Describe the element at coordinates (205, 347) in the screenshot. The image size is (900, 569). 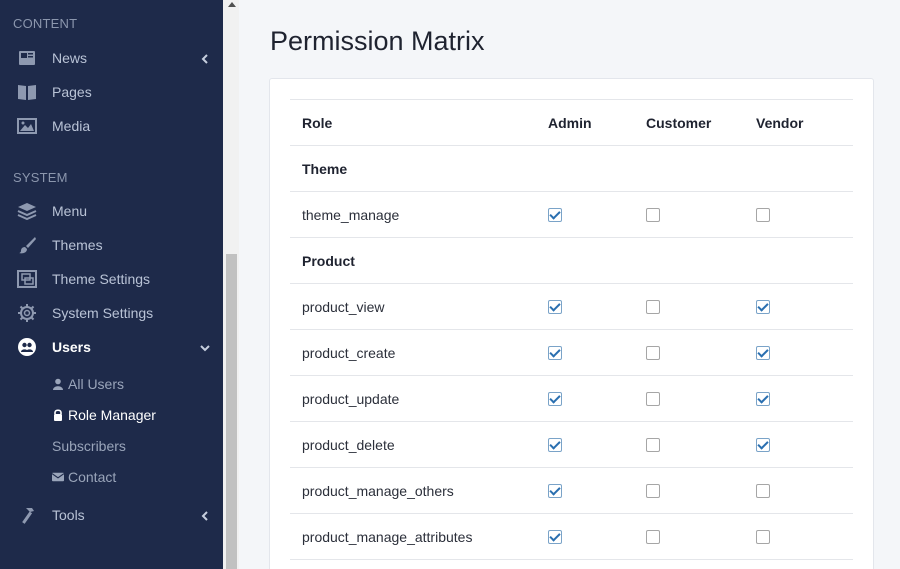
I see `chevron-down-icon` at that location.